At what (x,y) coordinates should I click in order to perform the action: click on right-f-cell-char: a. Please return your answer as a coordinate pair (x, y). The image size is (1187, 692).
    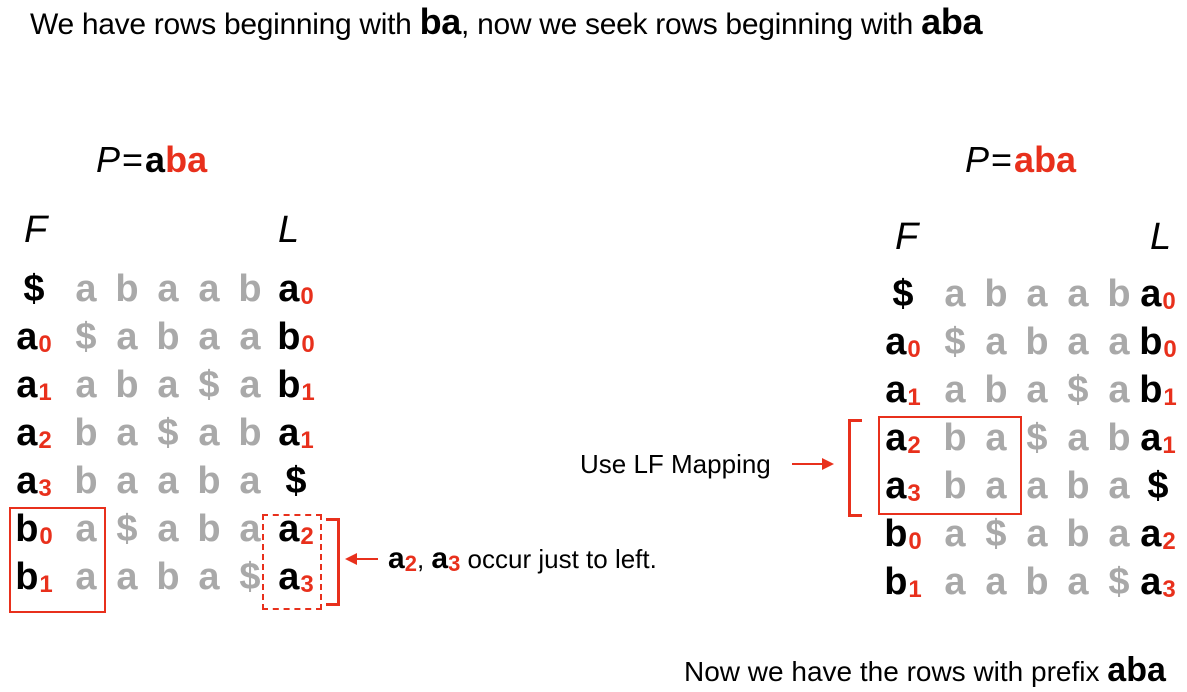
    Looking at the image, I should click on (896, 390).